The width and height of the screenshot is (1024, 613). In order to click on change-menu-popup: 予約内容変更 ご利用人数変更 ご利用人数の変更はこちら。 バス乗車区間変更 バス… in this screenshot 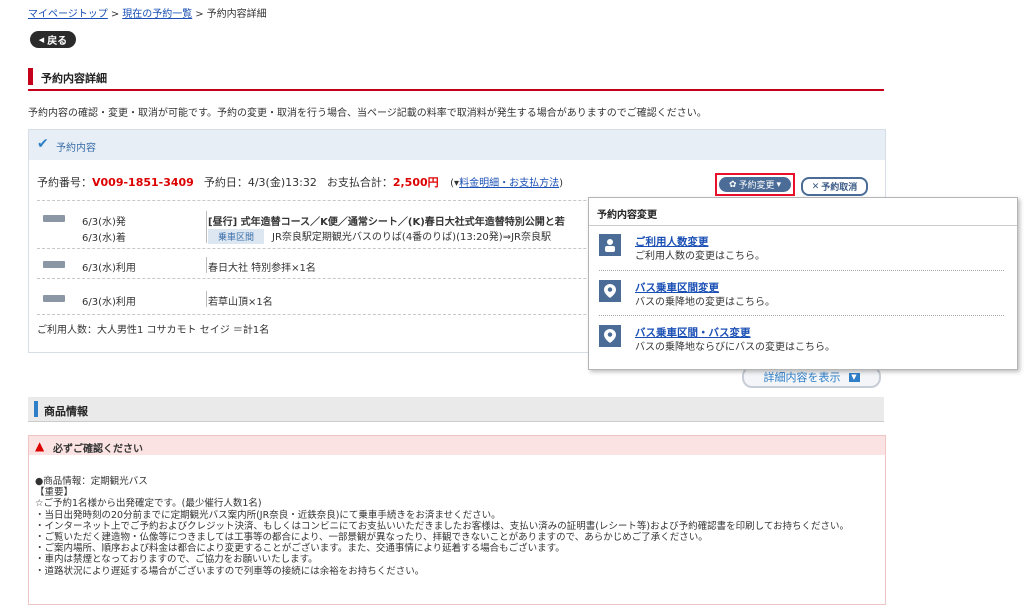, I will do `click(803, 283)`.